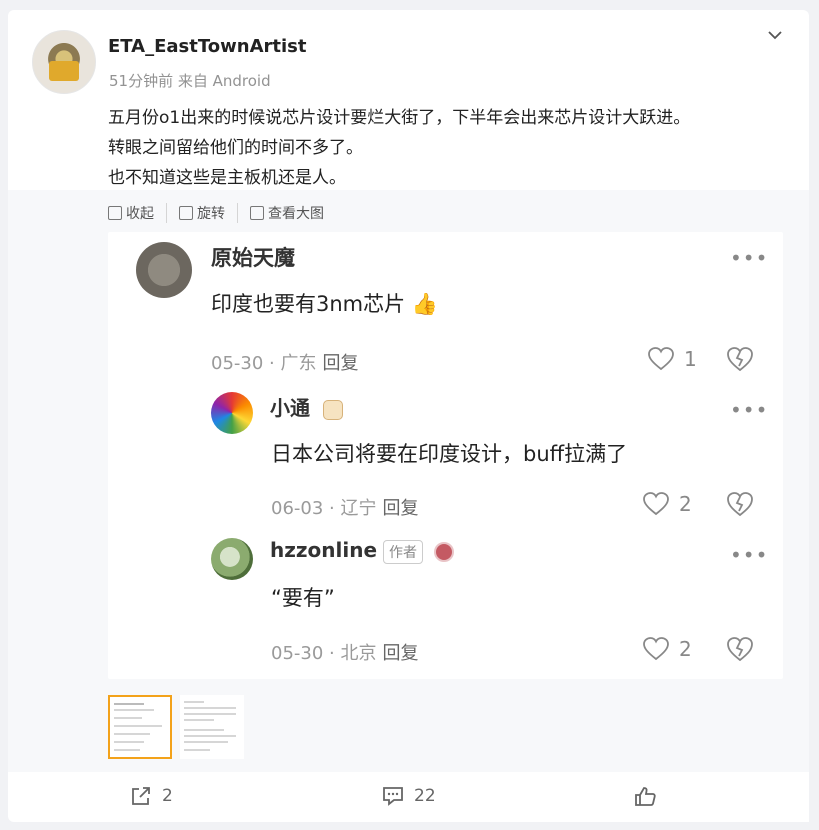  I want to click on rotate-button: 旋转, so click(208, 213).